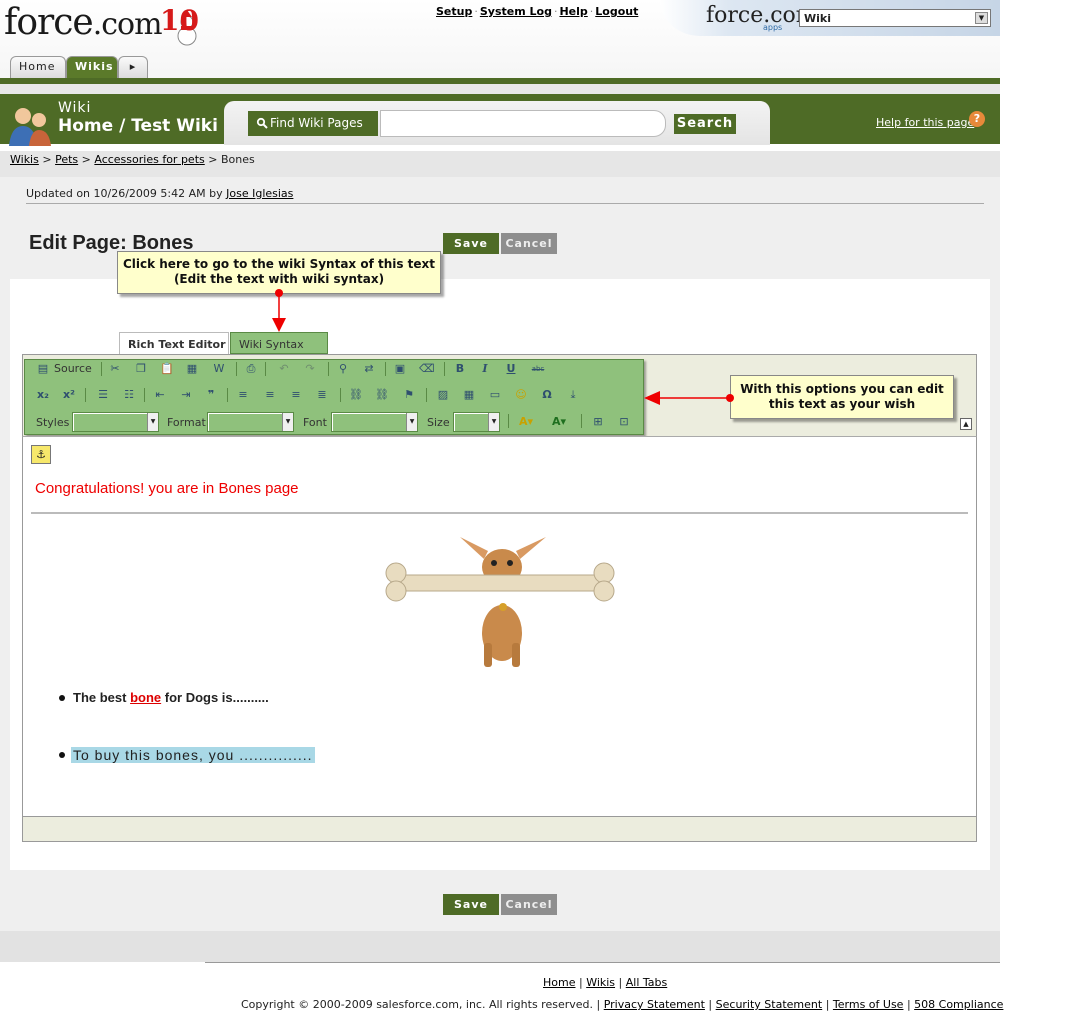  I want to click on background-color-icon: A▾, so click(559, 422).